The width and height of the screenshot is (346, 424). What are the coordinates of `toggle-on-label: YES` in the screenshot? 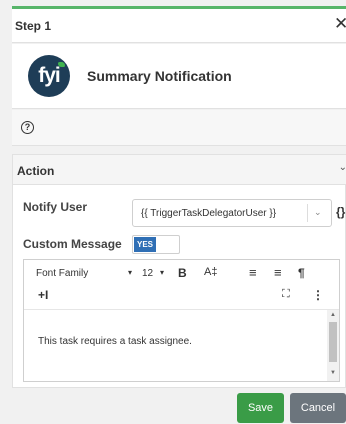 It's located at (145, 244).